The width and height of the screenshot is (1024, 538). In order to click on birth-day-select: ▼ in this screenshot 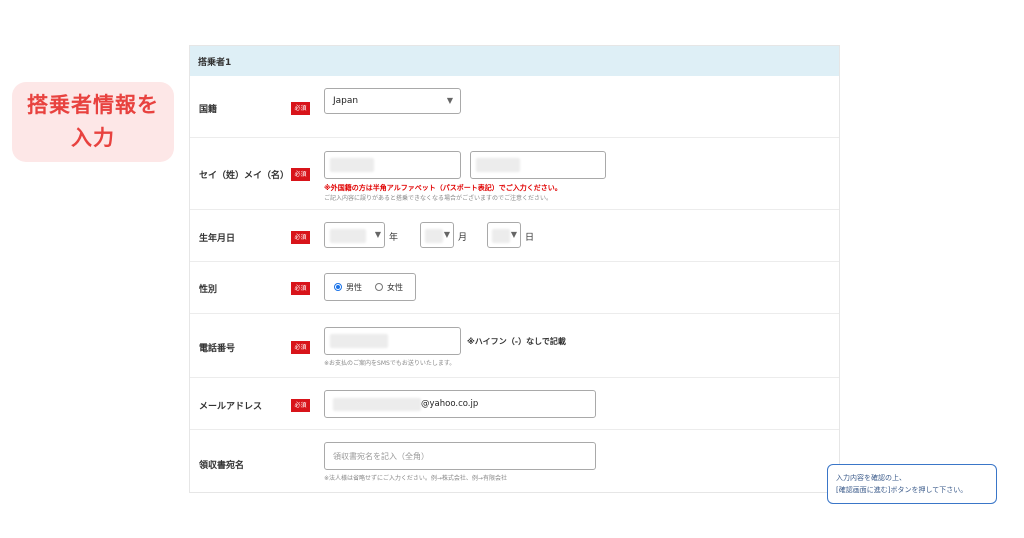, I will do `click(504, 235)`.